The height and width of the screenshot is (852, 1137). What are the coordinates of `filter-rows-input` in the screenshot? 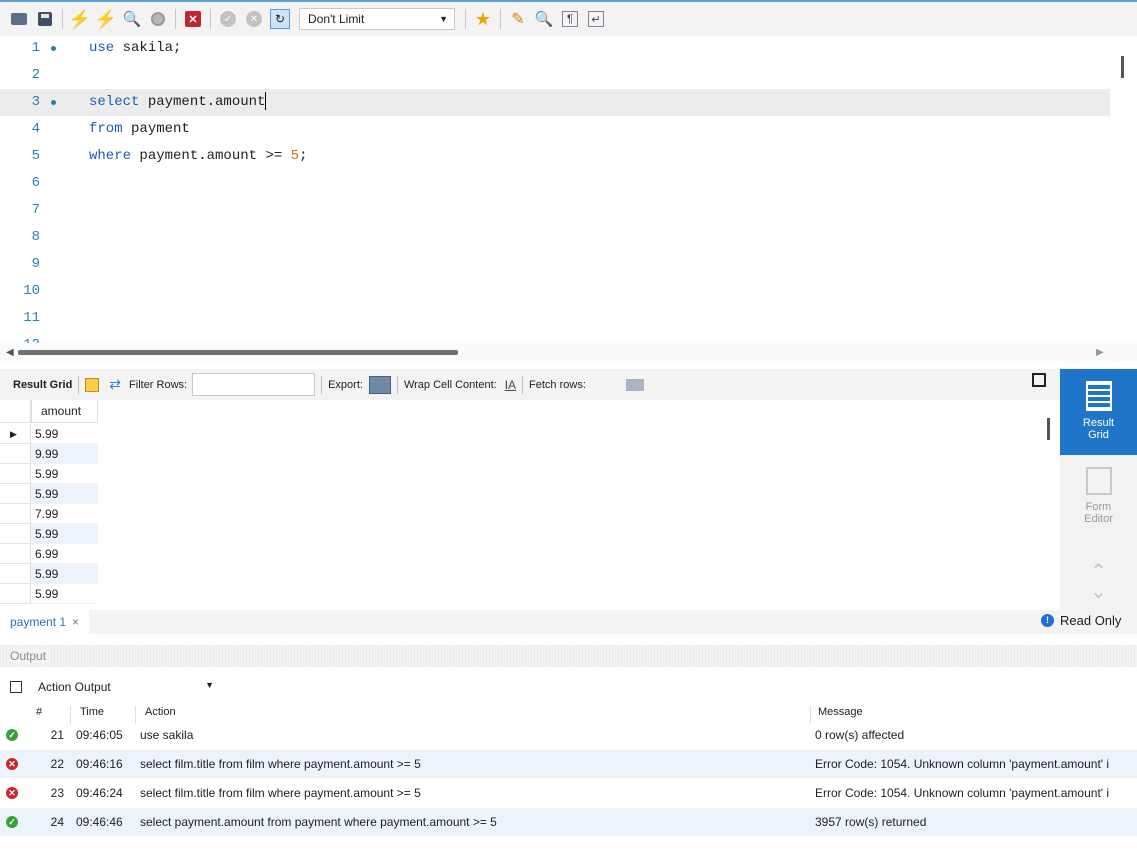 It's located at (254, 384).